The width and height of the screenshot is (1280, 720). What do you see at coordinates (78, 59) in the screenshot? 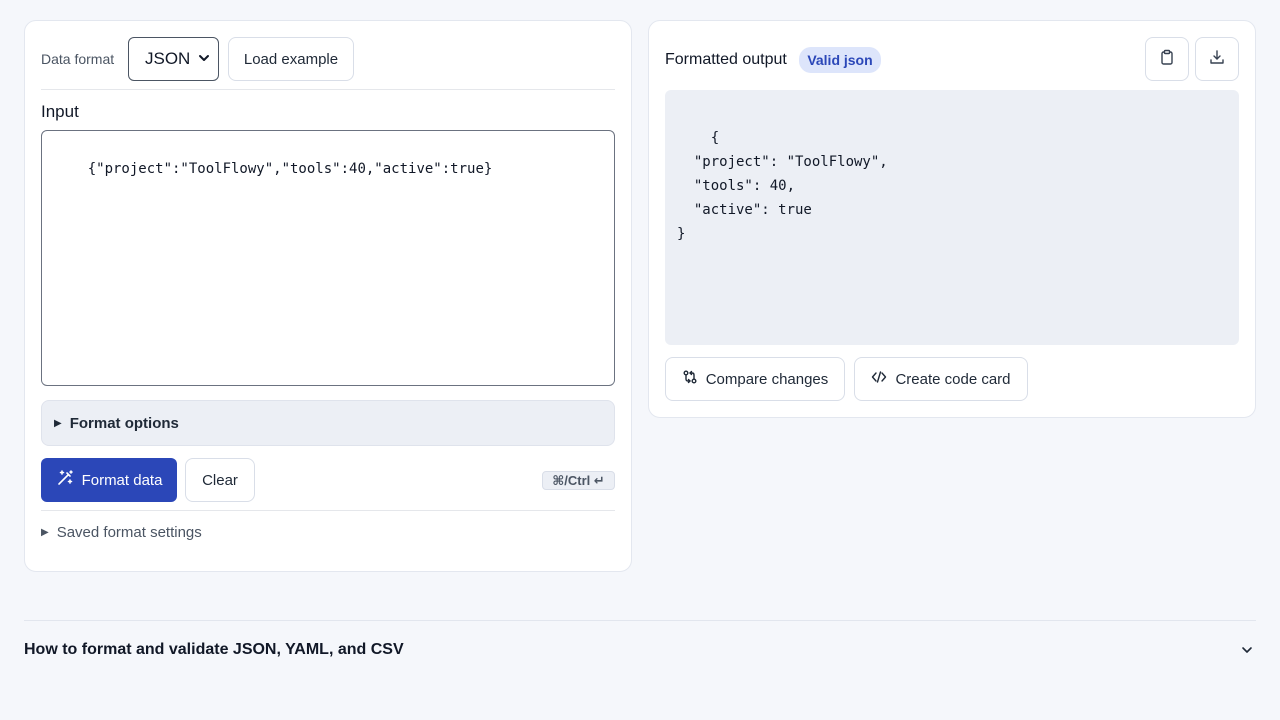
I see `data-format-label: Data format` at bounding box center [78, 59].